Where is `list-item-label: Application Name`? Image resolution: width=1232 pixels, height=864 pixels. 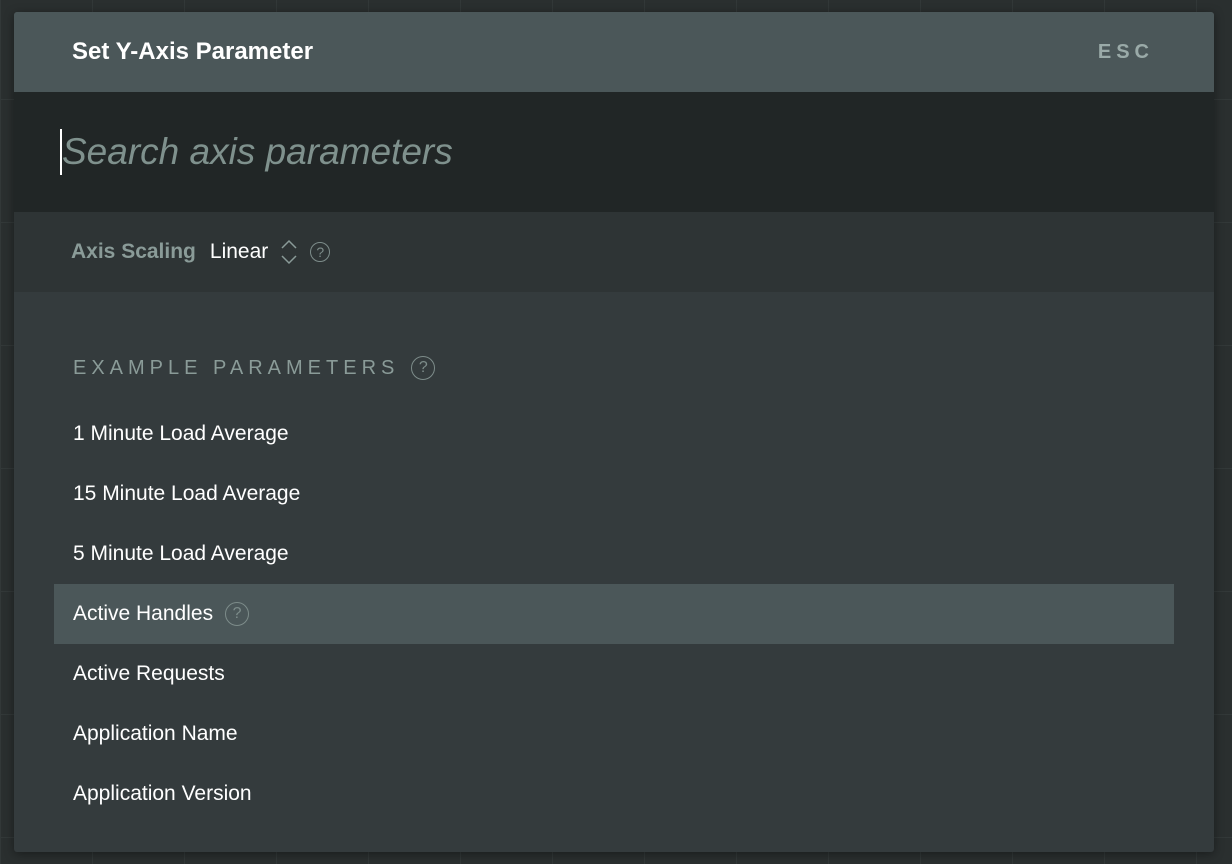 list-item-label: Application Name is located at coordinates (155, 733).